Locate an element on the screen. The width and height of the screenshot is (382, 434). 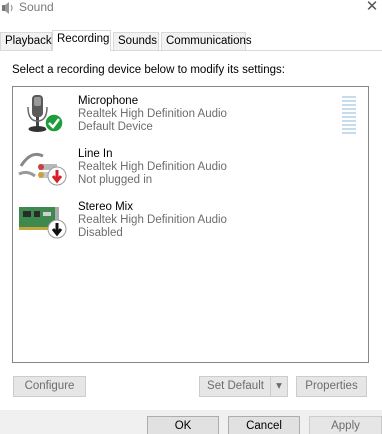
green-check-badge is located at coordinates (54, 123).